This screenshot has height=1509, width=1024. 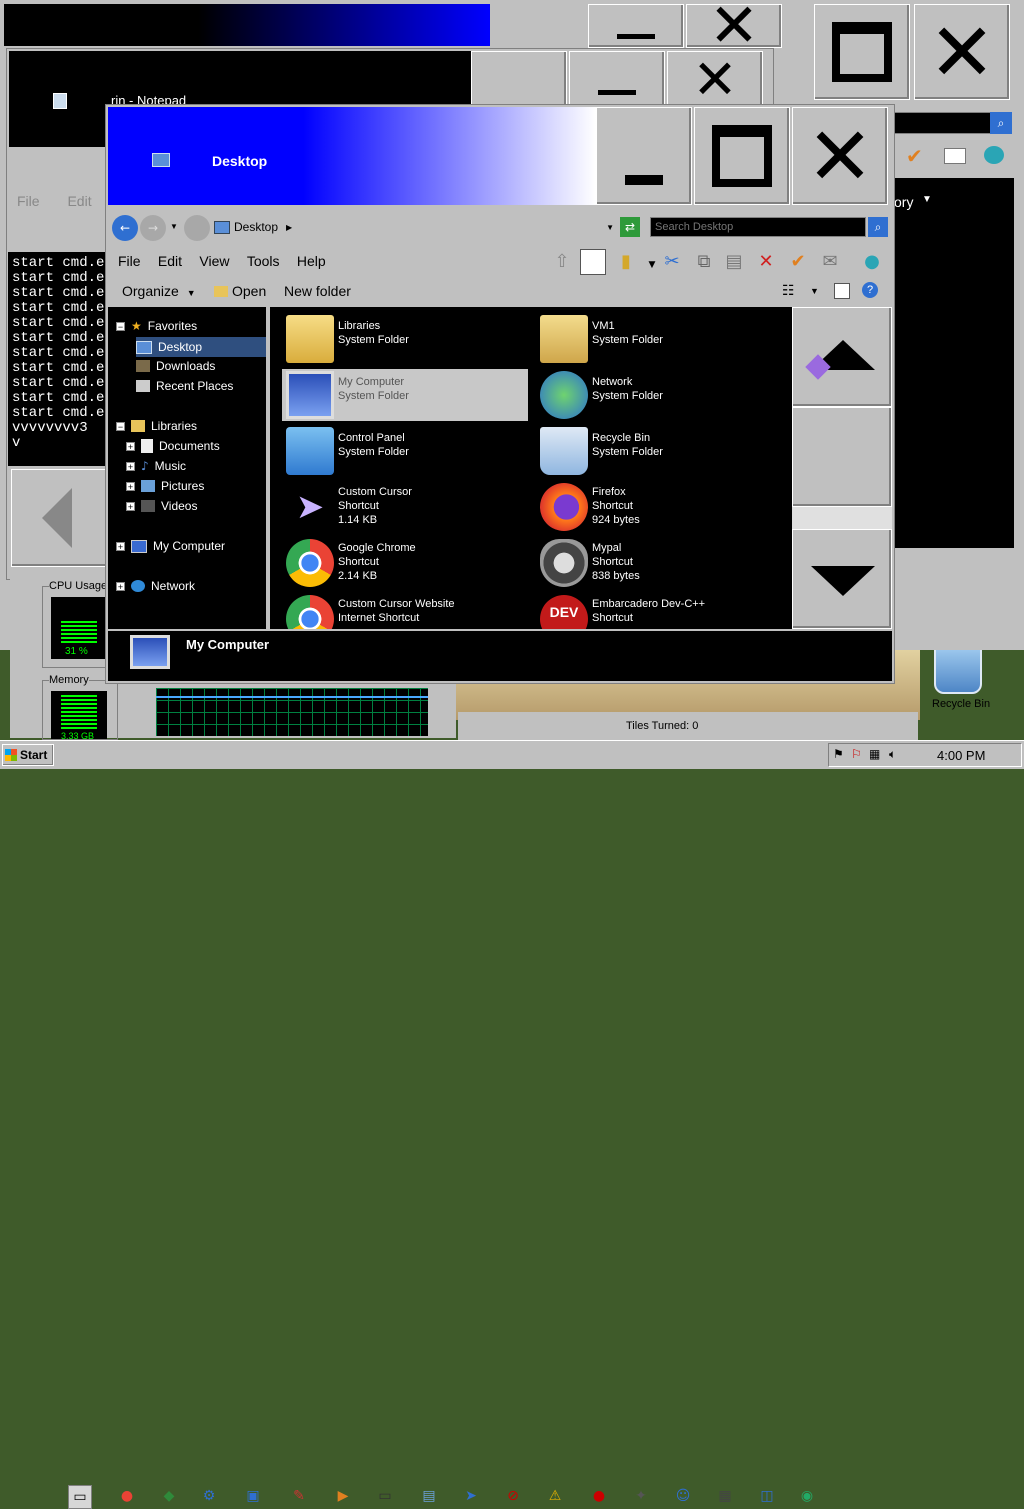 What do you see at coordinates (842, 457) in the screenshot?
I see `scroll-thumb` at bounding box center [842, 457].